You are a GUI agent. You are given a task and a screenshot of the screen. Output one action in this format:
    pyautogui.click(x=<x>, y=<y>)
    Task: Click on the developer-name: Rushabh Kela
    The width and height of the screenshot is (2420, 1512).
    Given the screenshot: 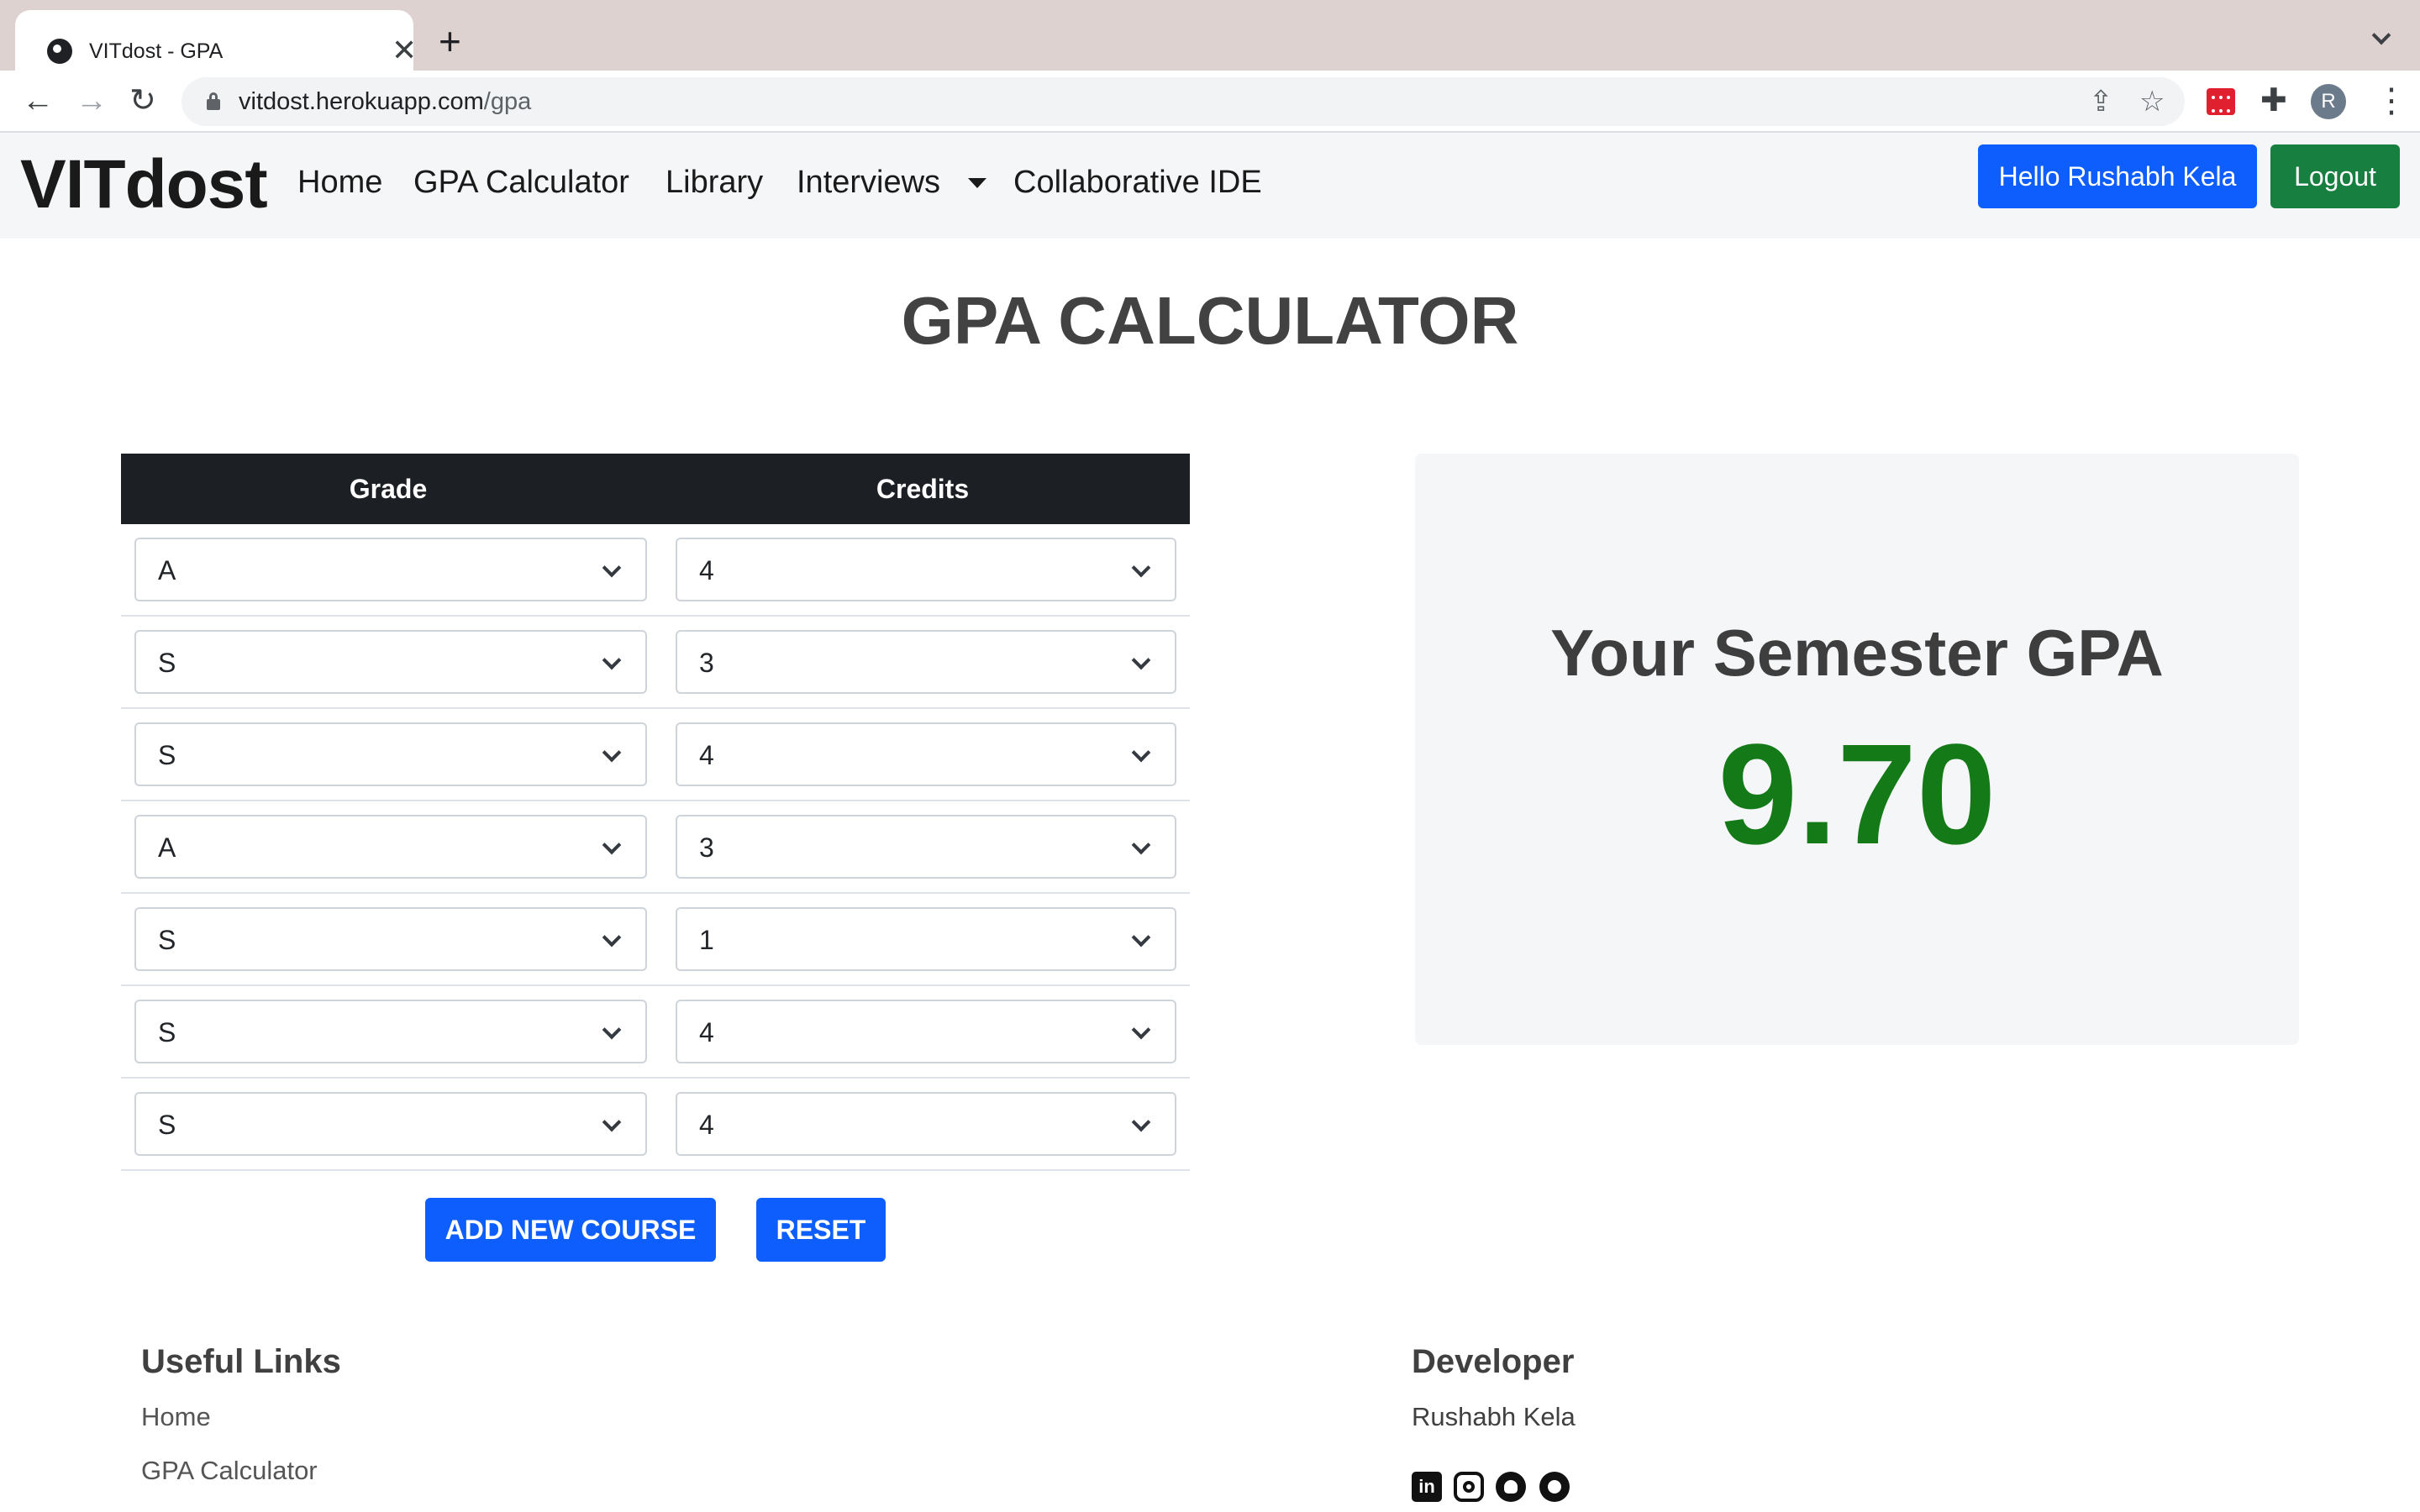 What is the action you would take?
    pyautogui.click(x=1494, y=1416)
    